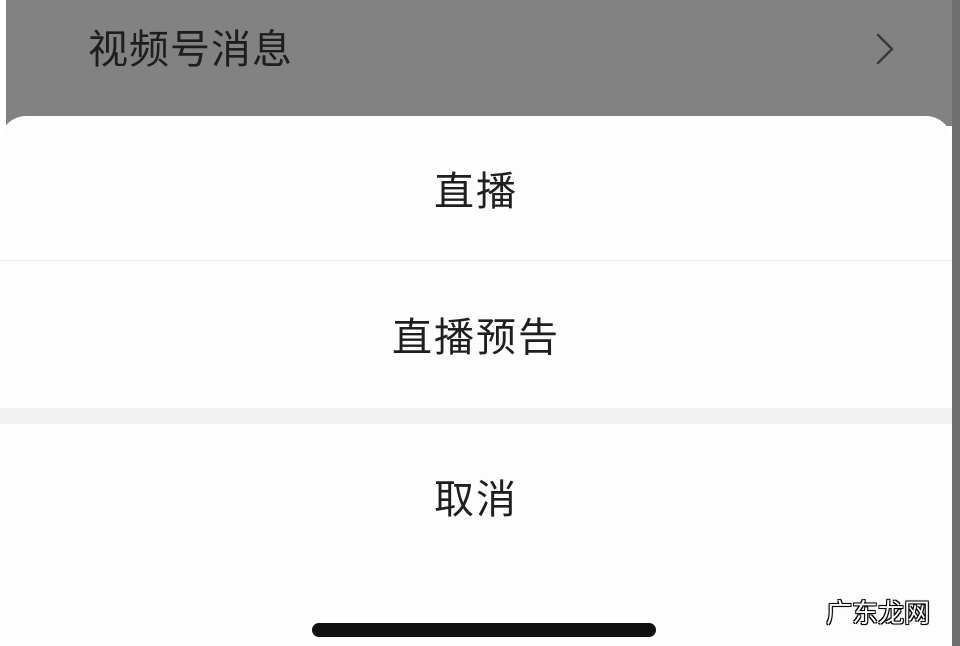 This screenshot has width=960, height=646. Describe the element at coordinates (885, 49) in the screenshot. I see `chevron-right-icon` at that location.